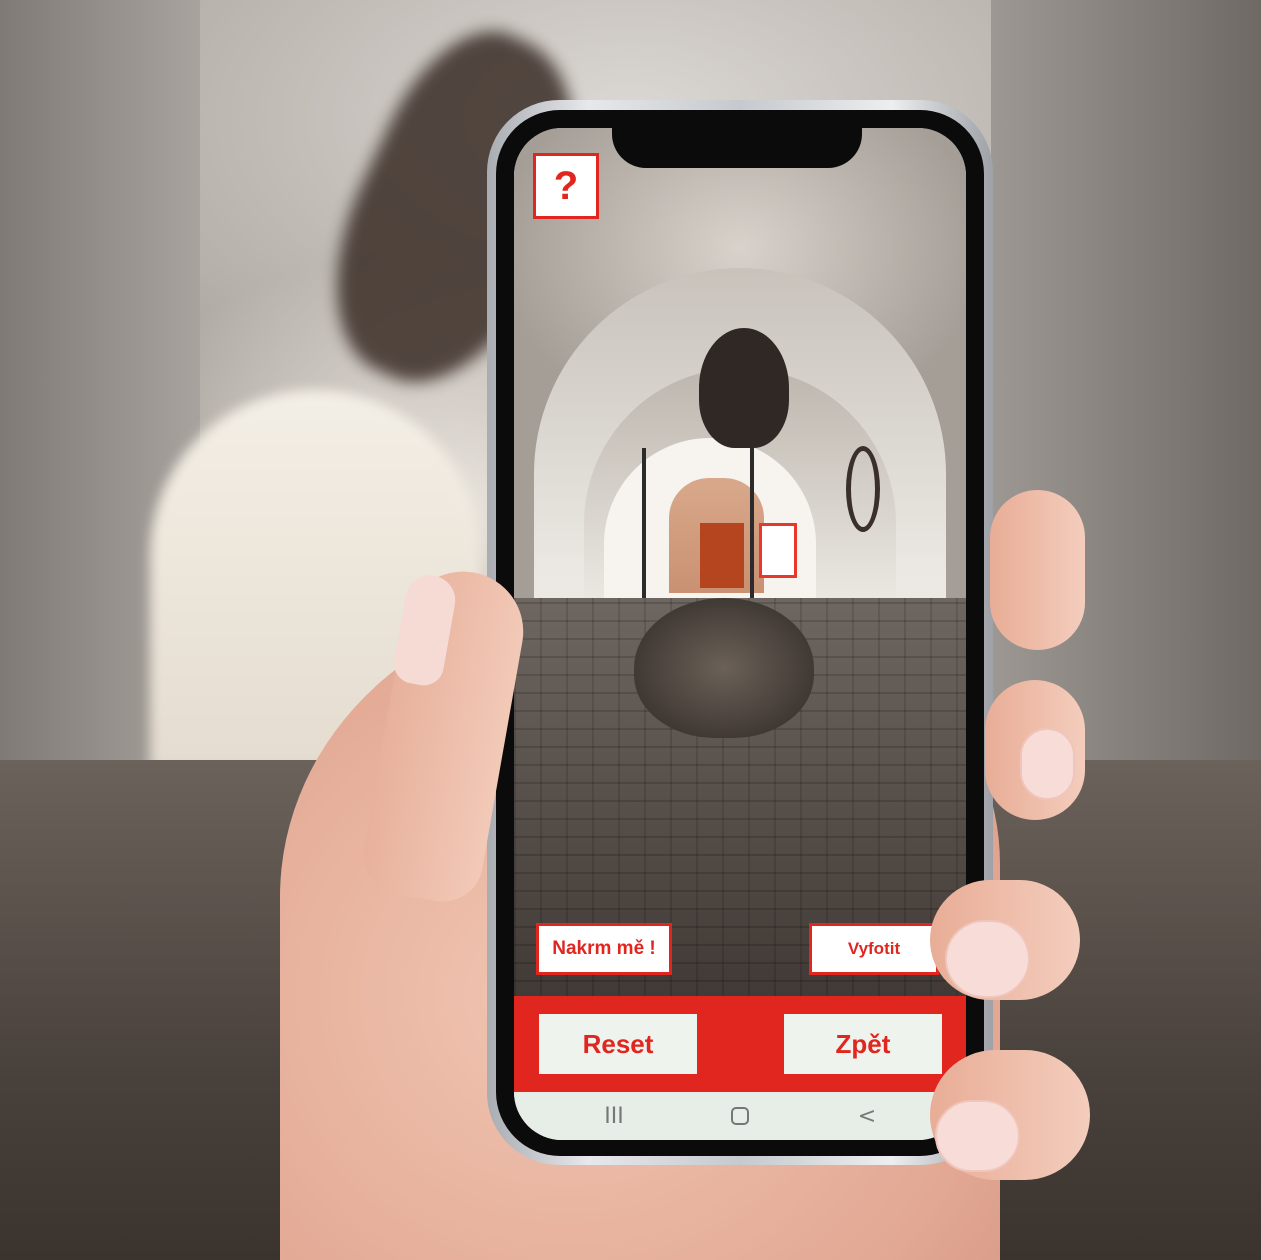  What do you see at coordinates (618, 1044) in the screenshot?
I see `reset-button: Reset` at bounding box center [618, 1044].